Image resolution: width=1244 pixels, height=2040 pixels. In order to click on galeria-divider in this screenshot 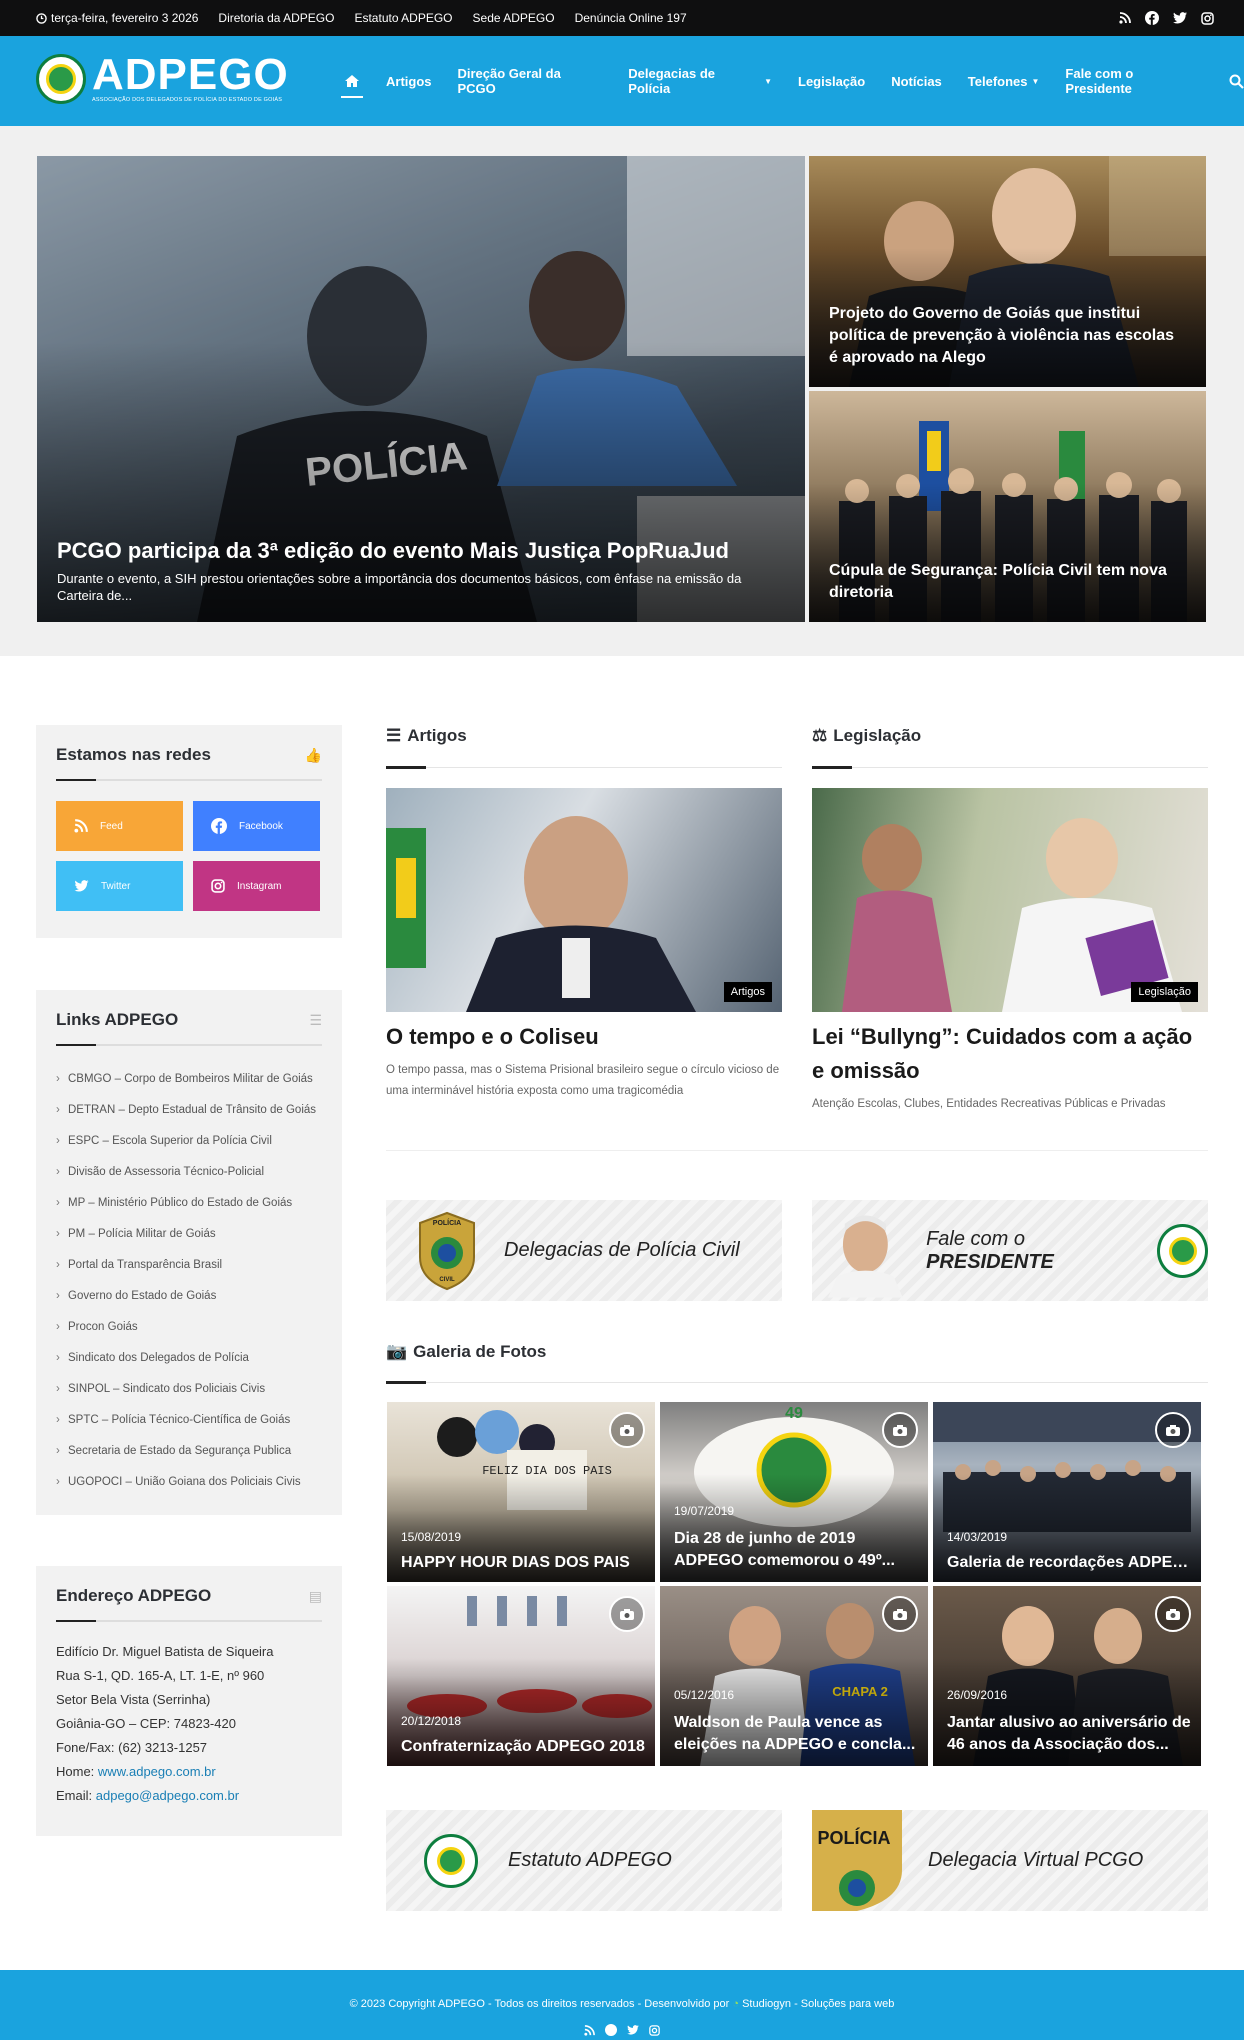, I will do `click(797, 1382)`.